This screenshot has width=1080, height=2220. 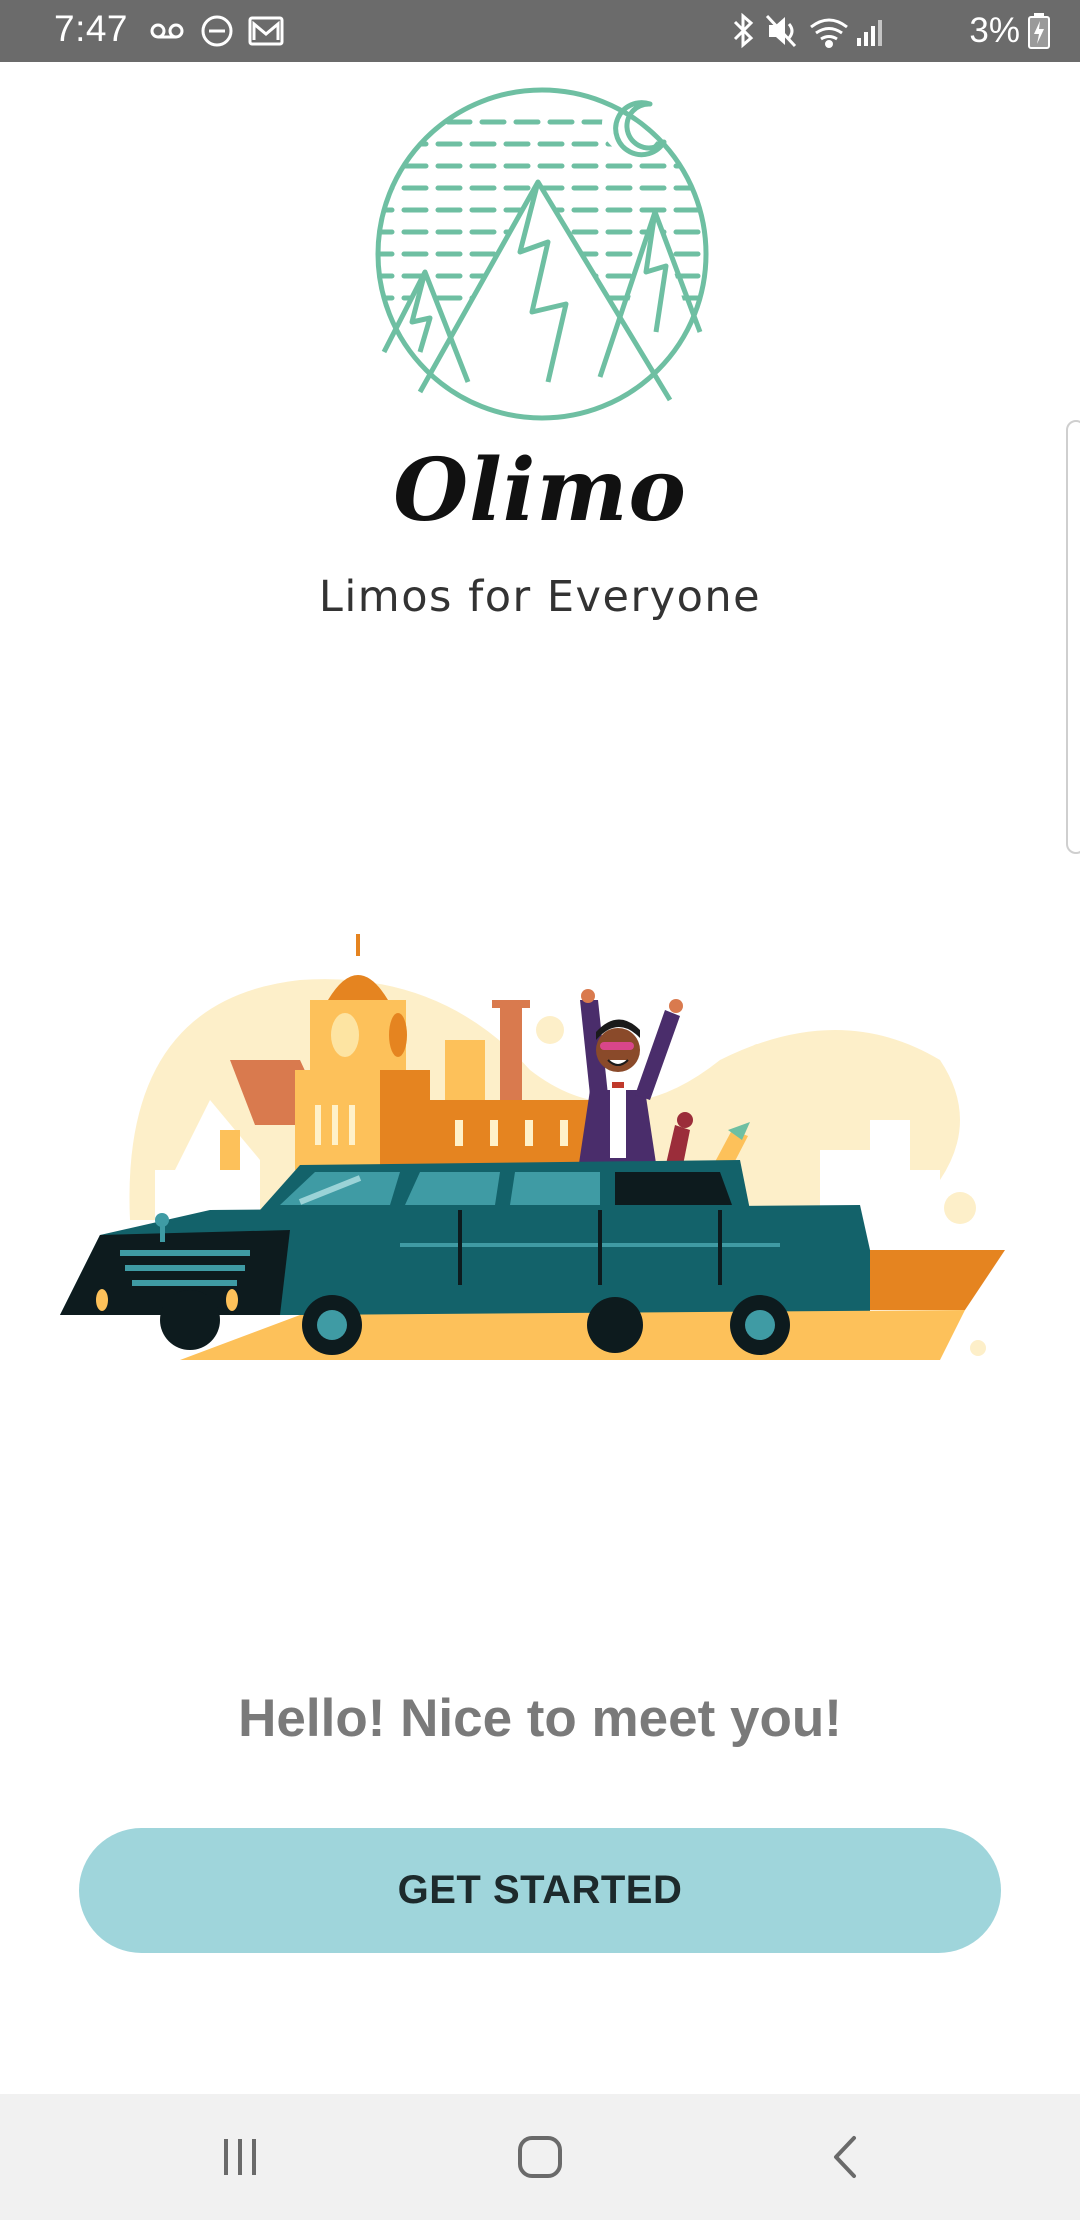 I want to click on voicemail-icon, so click(x=167, y=31).